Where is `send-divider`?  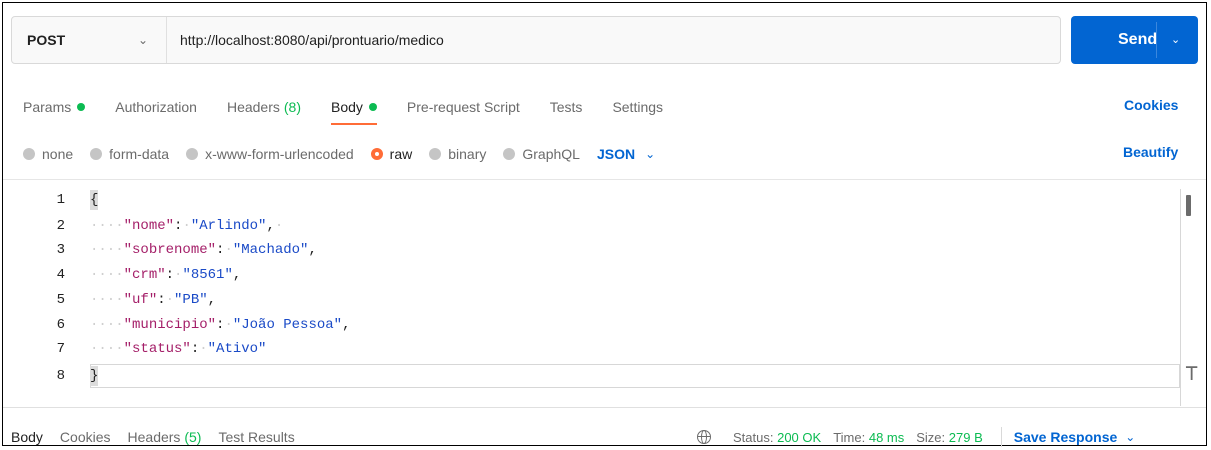
send-divider is located at coordinates (1156, 40).